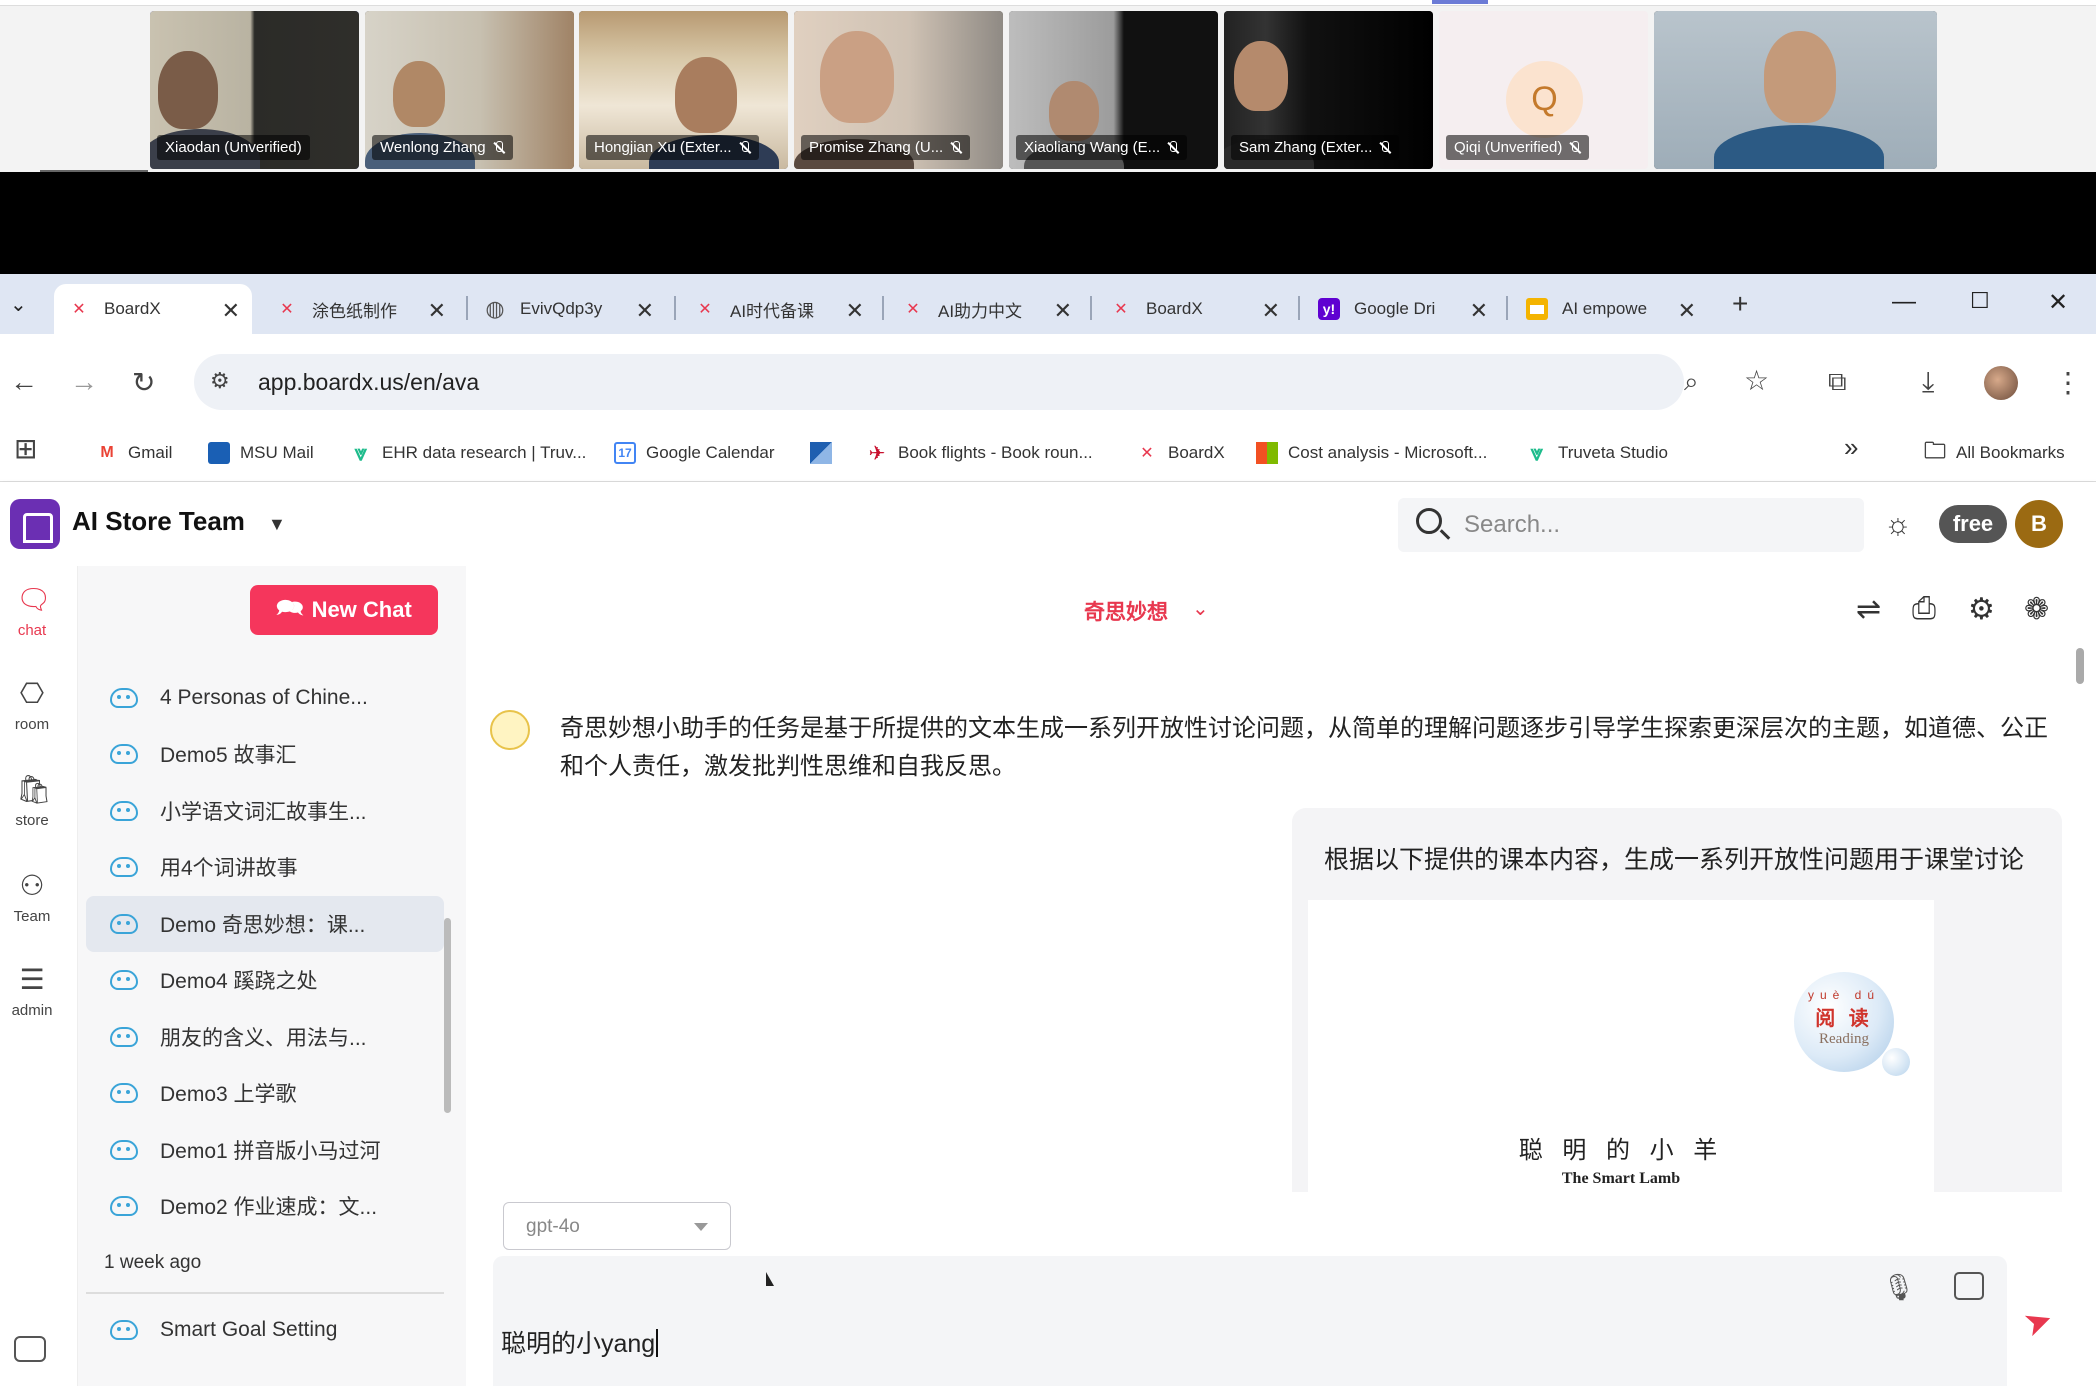 The height and width of the screenshot is (1386, 2096). What do you see at coordinates (32, 897) in the screenshot?
I see `rail-item-team: ⚇ Team` at bounding box center [32, 897].